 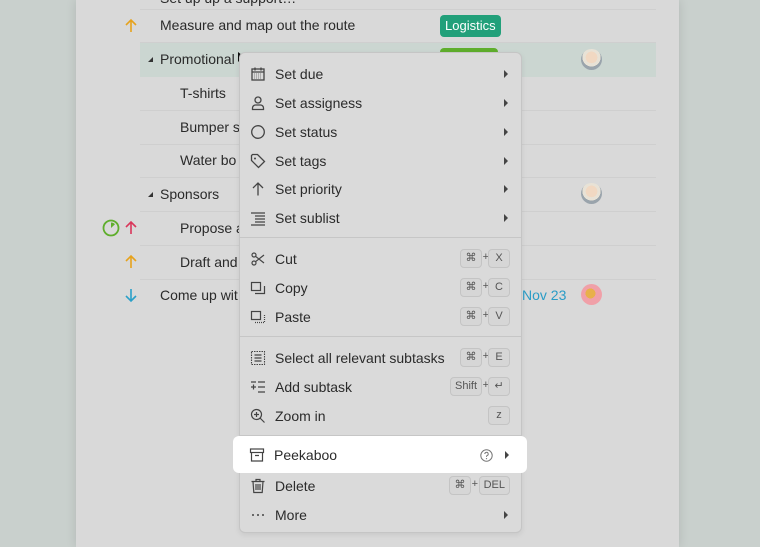 I want to click on select-all-icon, so click(x=258, y=358).